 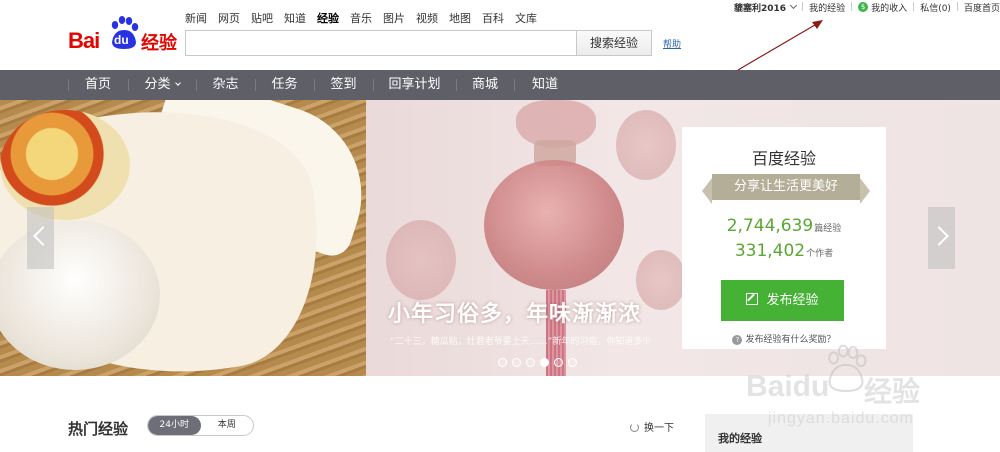 I want to click on nav-label: 任务, so click(x=284, y=84).